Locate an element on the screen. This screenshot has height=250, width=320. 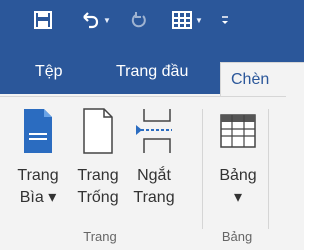
undo-button: ▼ is located at coordinates (95, 20).